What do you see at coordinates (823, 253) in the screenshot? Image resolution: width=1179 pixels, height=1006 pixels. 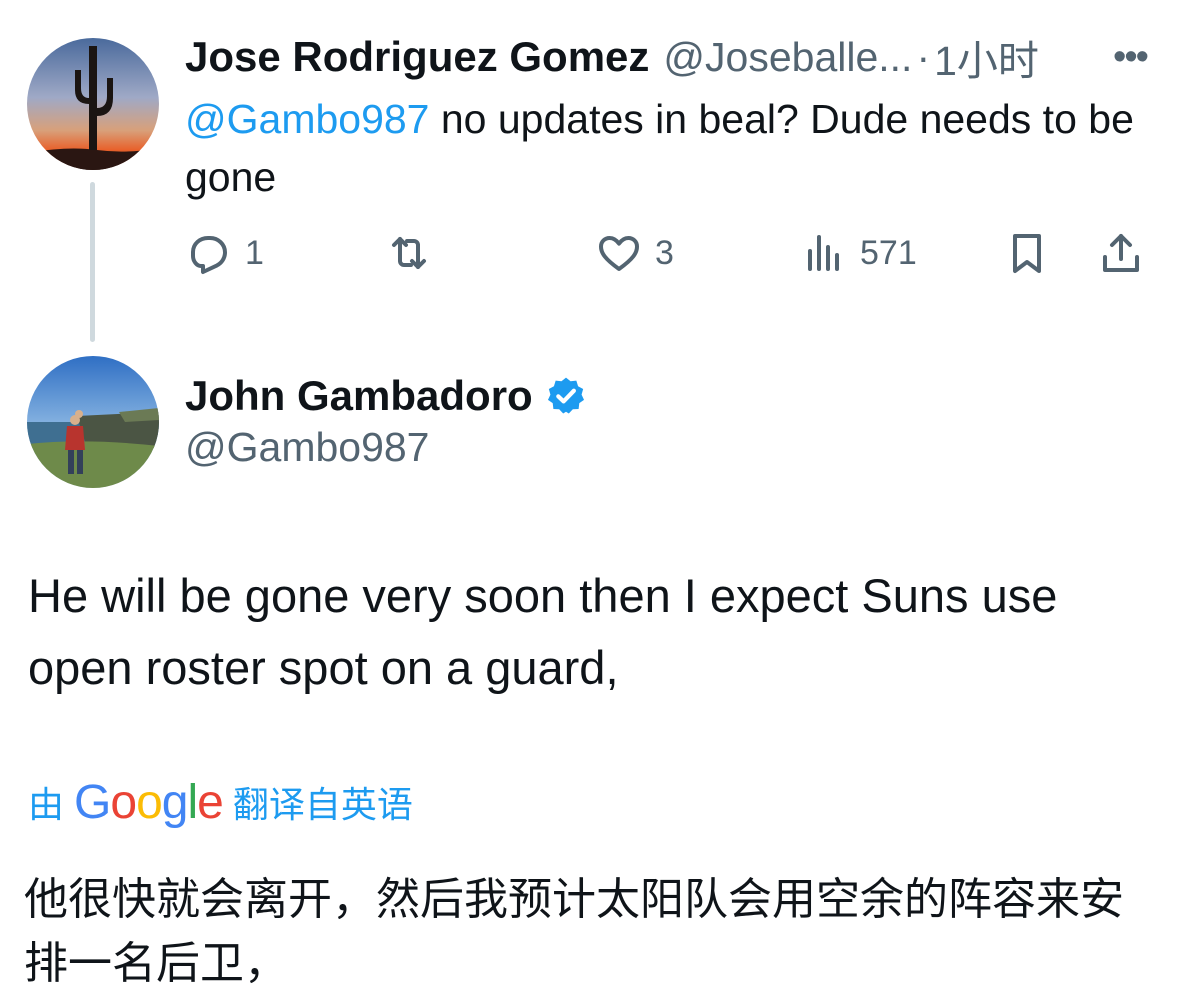 I see `views-icon` at bounding box center [823, 253].